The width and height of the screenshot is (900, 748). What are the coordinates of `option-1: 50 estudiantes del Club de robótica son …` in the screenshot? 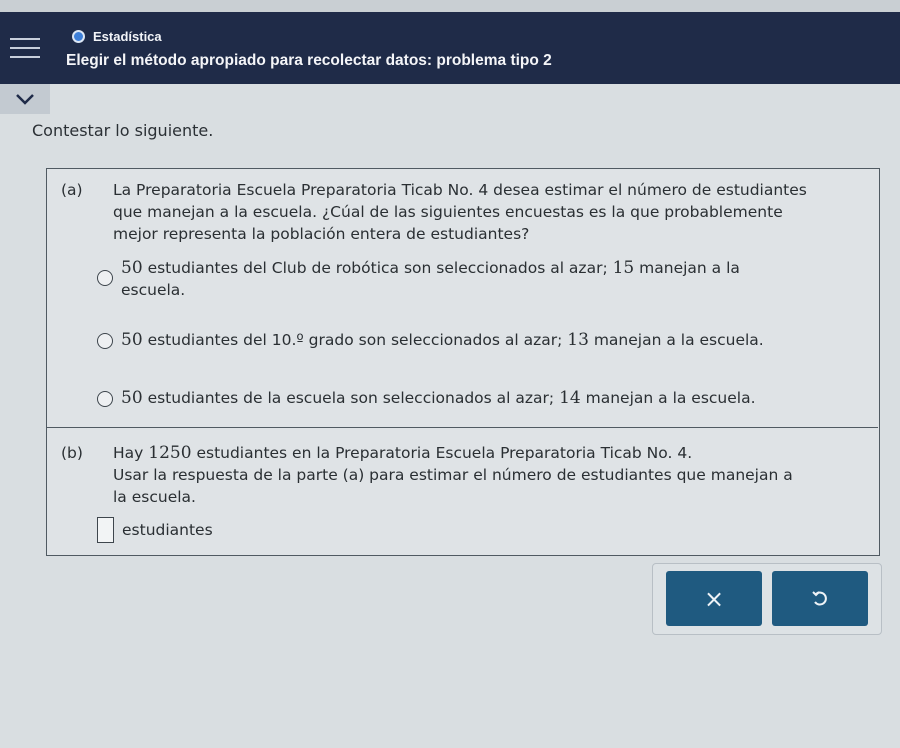 It's located at (449, 279).